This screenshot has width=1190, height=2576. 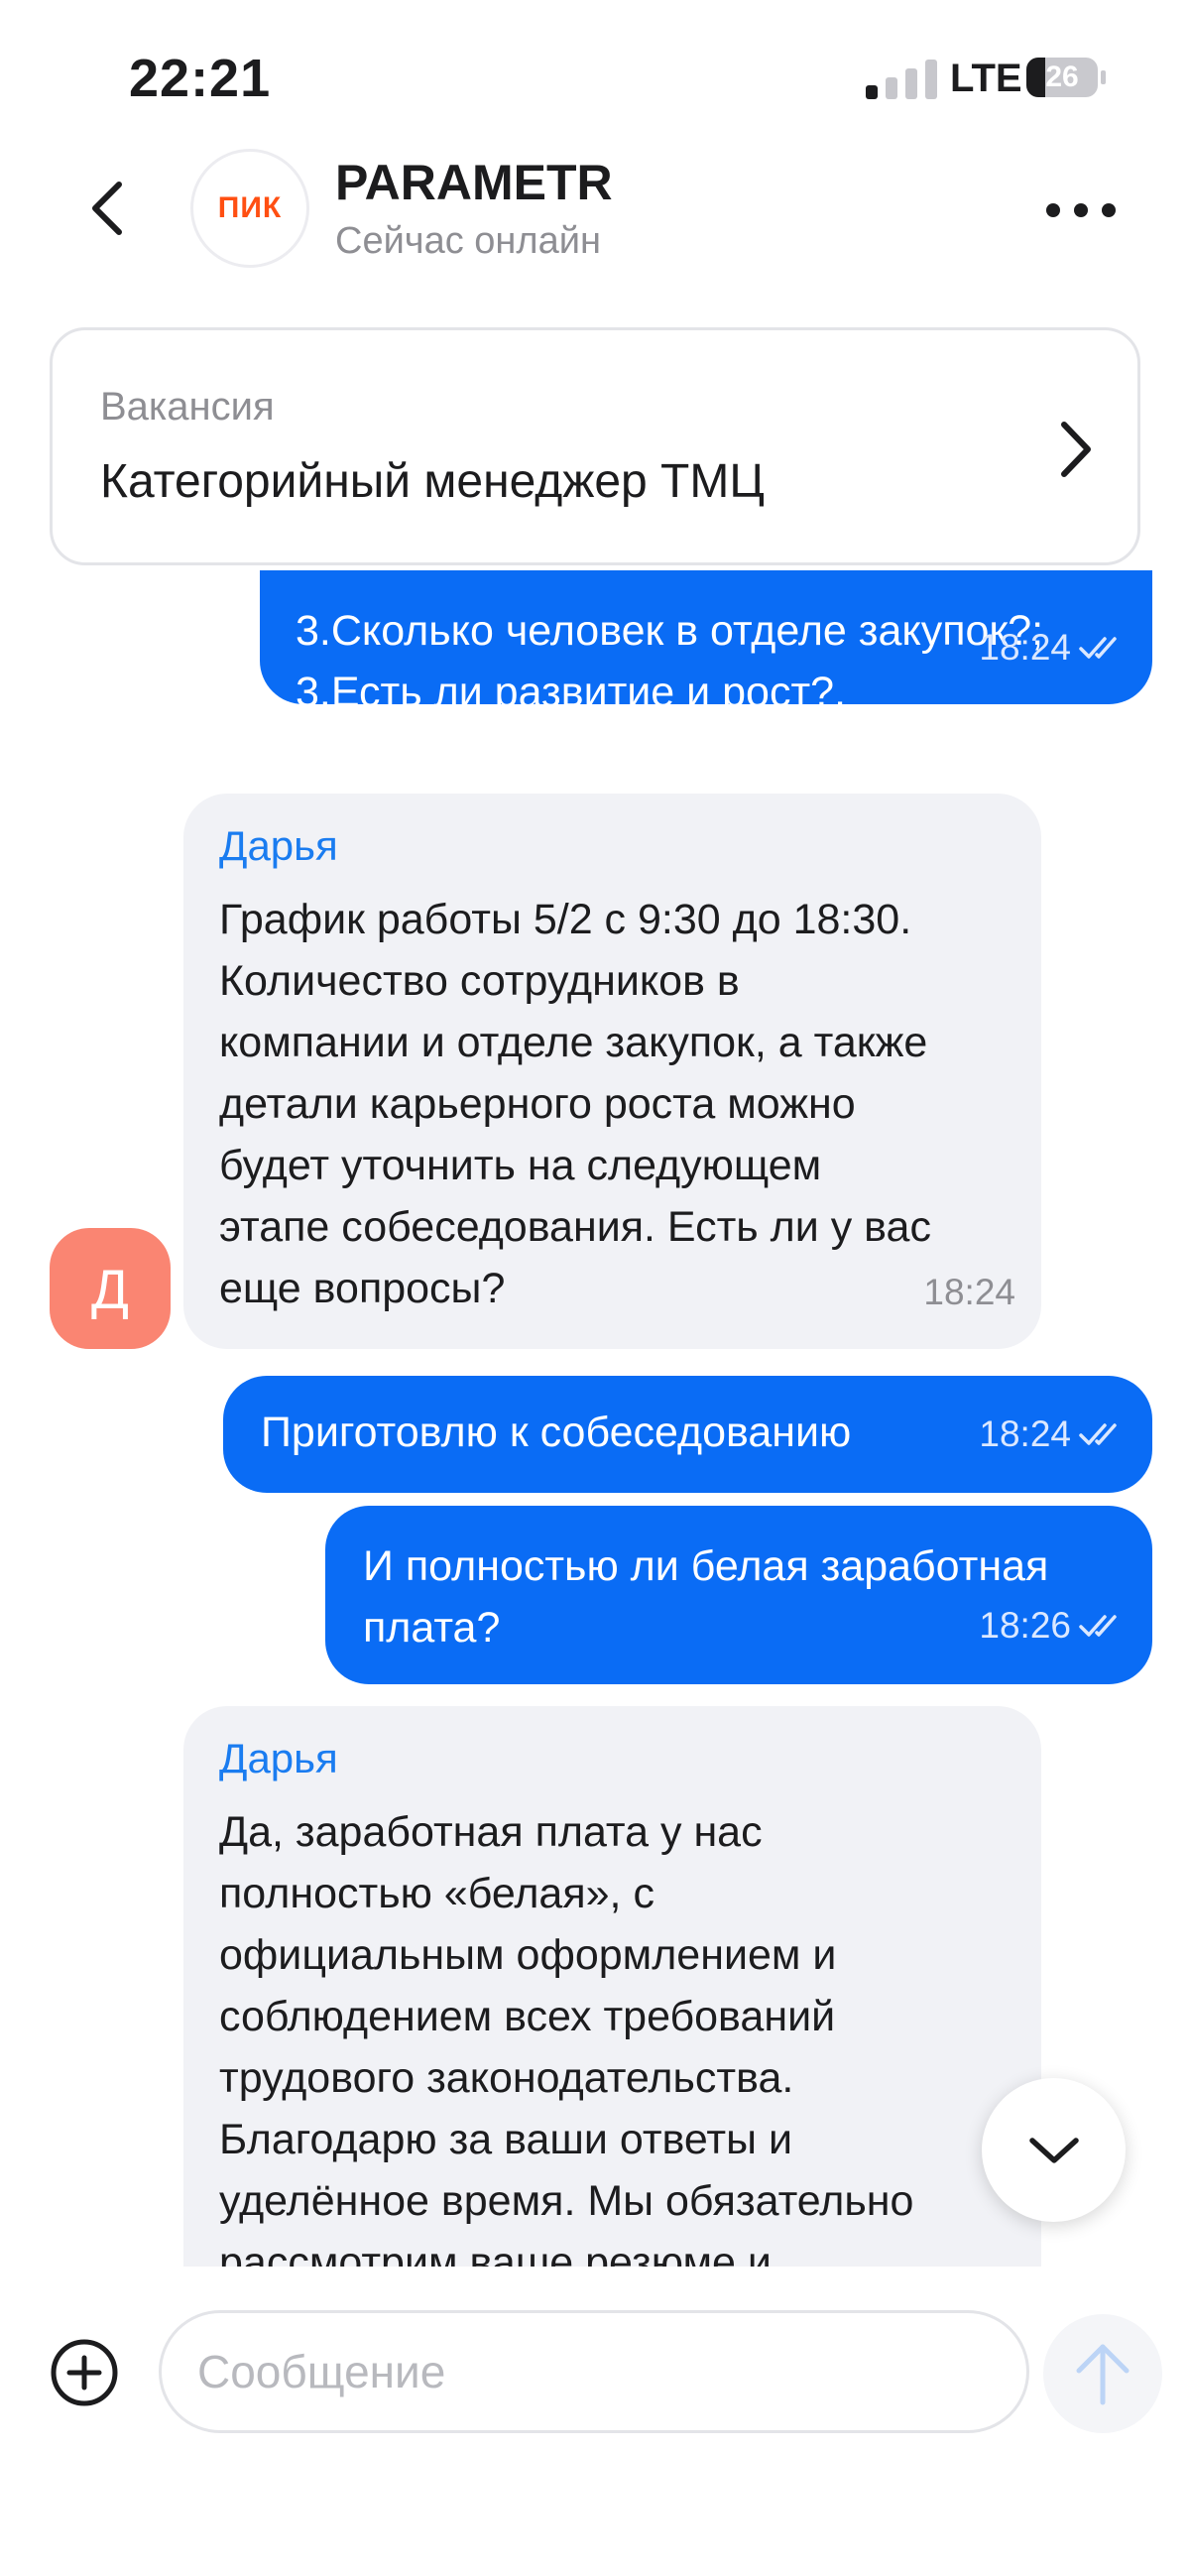 I want to click on chevron-left-icon, so click(x=107, y=208).